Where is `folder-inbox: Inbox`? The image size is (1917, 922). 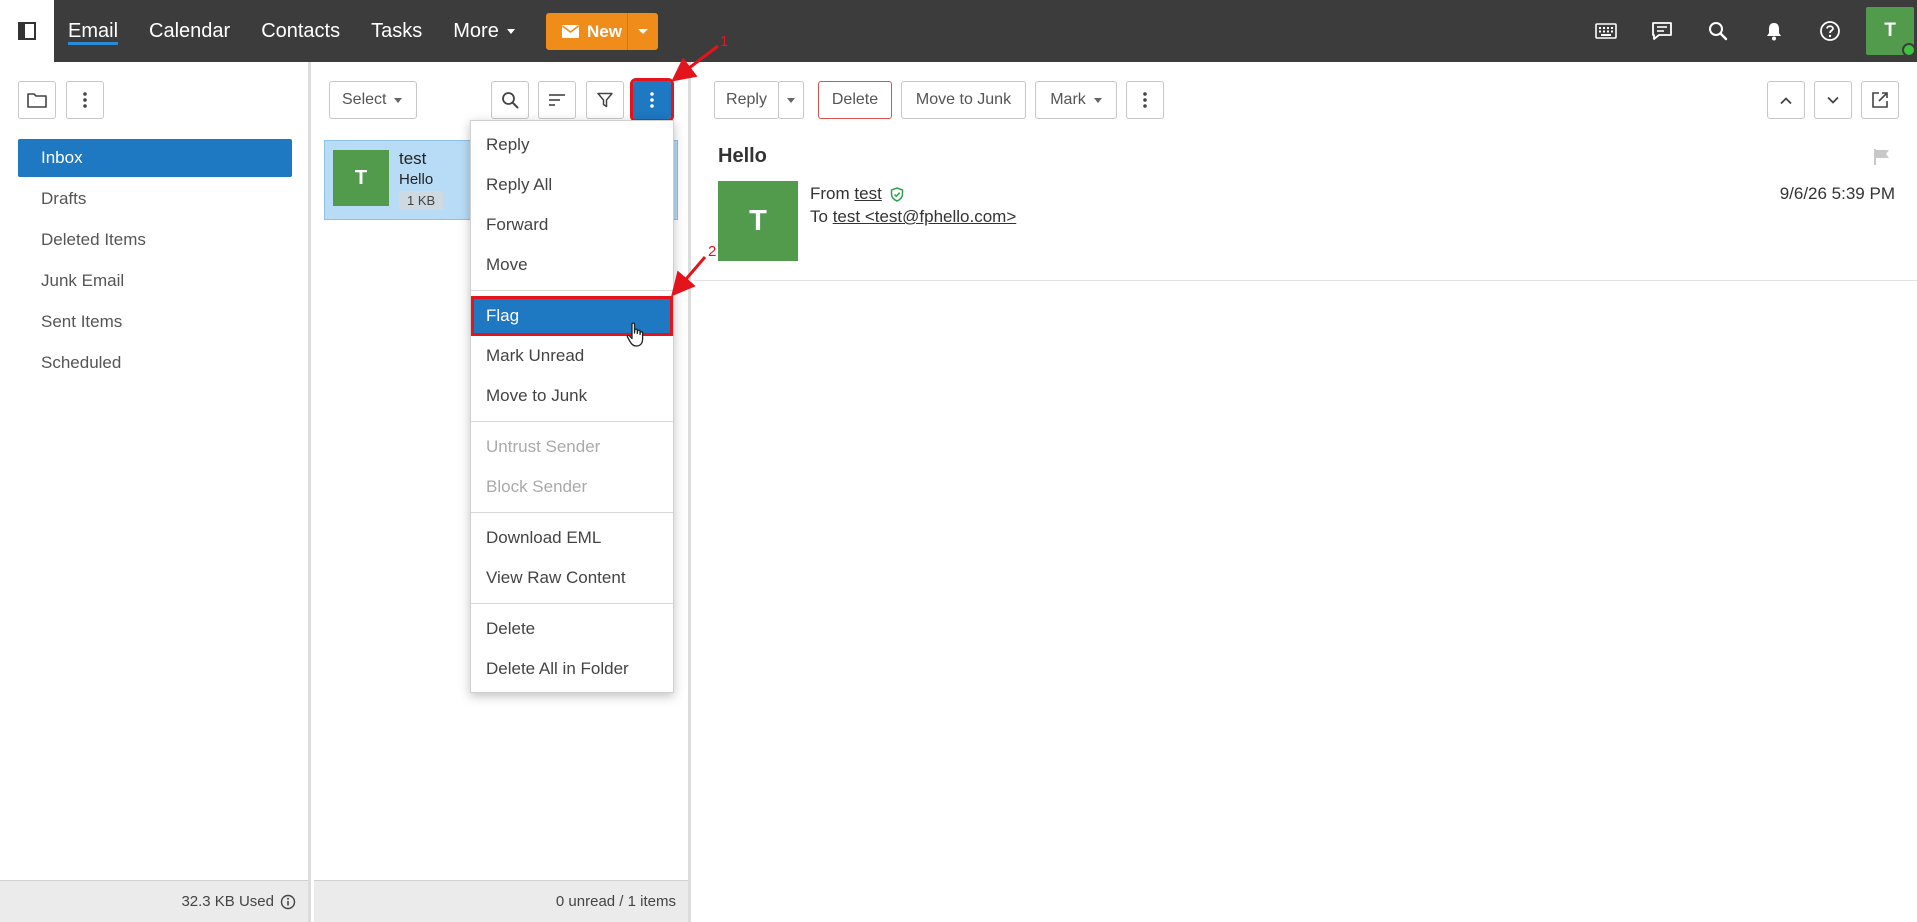
folder-inbox: Inbox is located at coordinates (155, 158).